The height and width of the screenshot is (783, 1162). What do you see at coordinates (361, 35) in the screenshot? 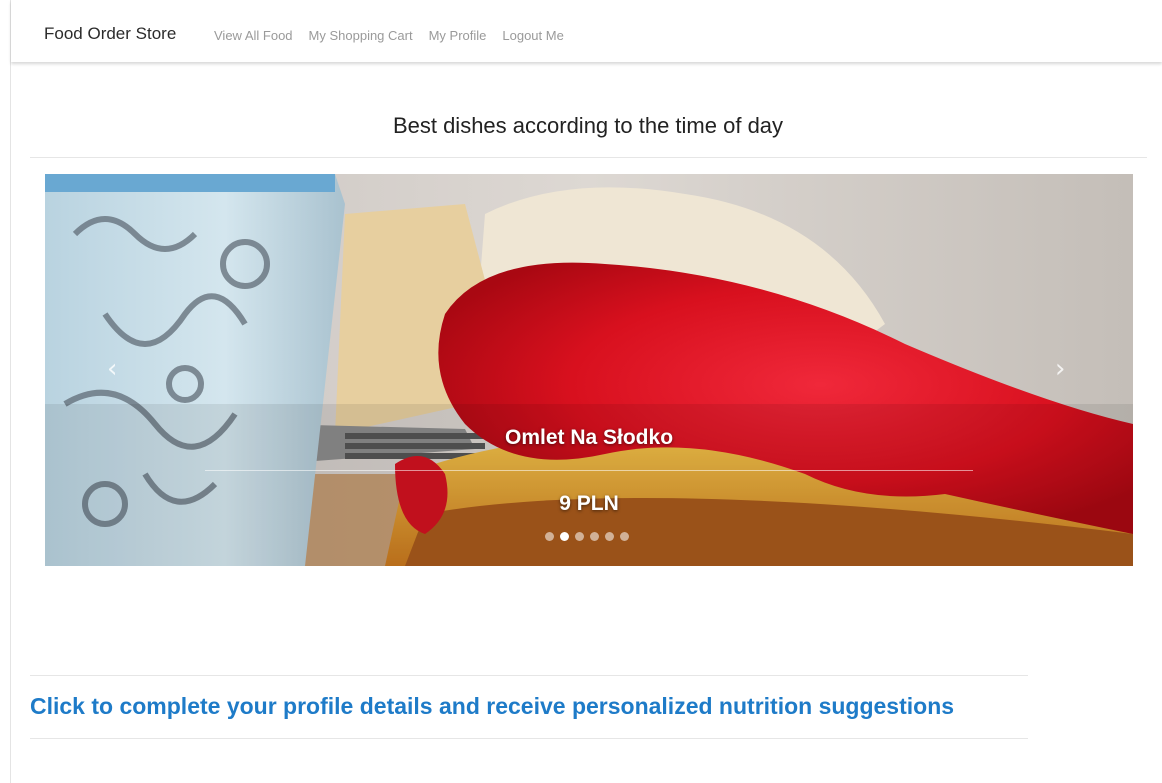
I see `nav-my-shopping-cart: My Shopping Cart` at bounding box center [361, 35].